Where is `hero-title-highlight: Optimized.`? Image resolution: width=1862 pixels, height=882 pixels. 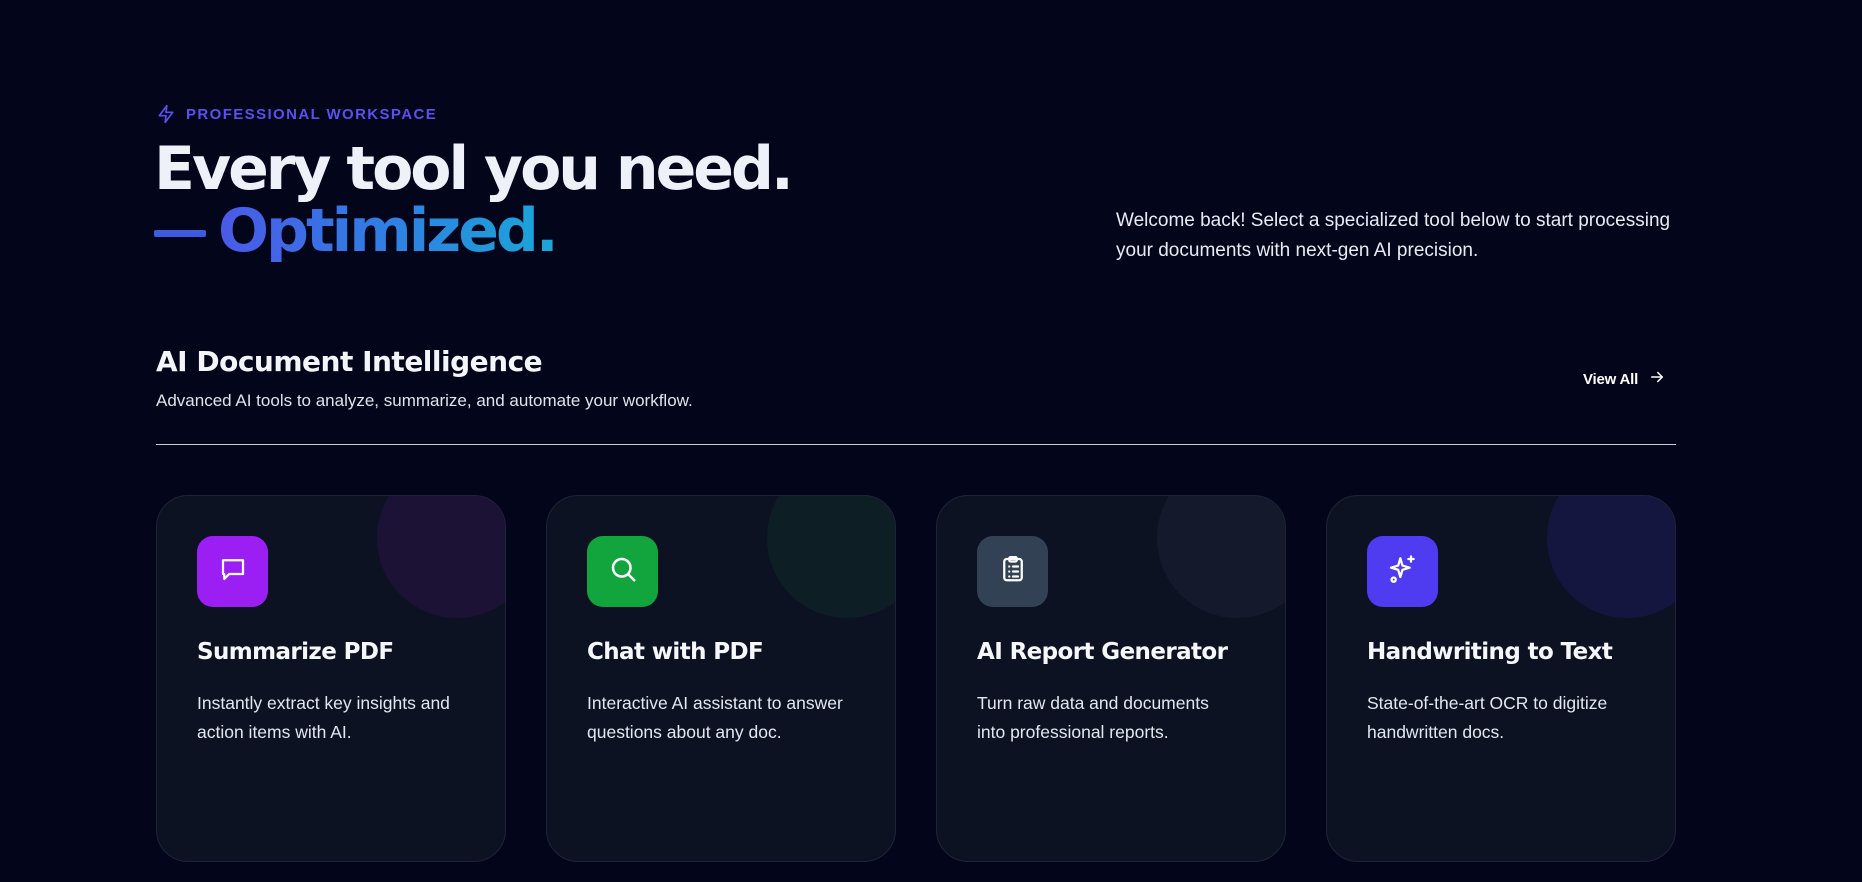 hero-title-highlight: Optimized. is located at coordinates (388, 231).